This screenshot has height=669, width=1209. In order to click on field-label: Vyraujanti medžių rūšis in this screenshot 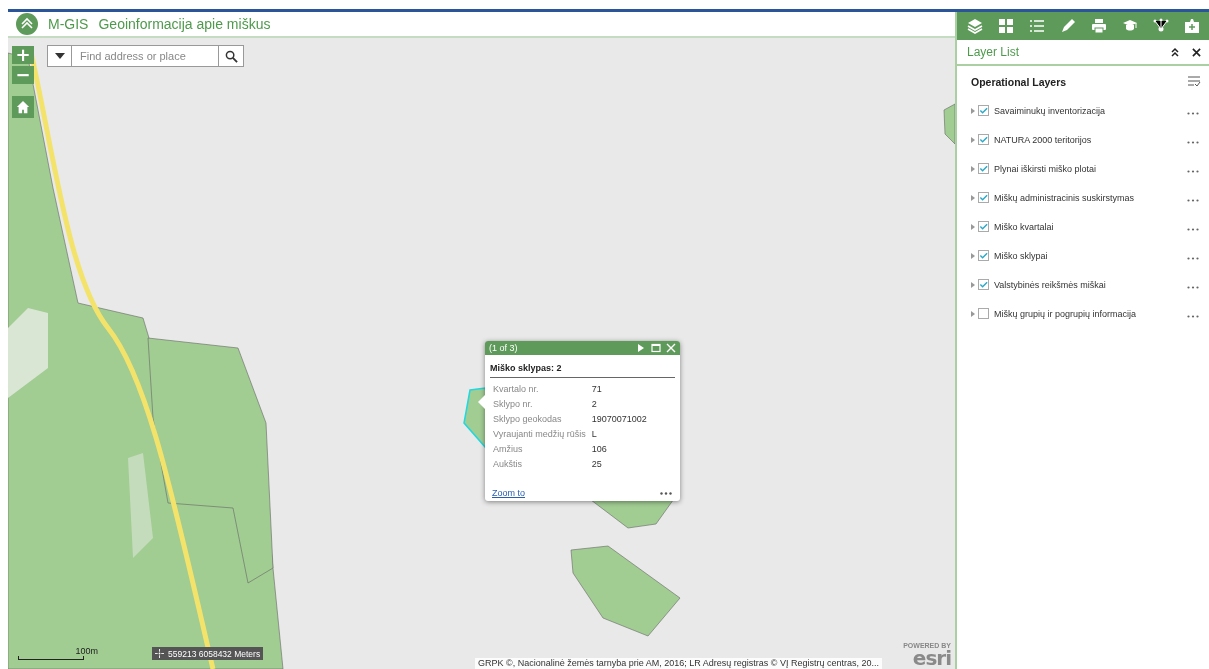, I will do `click(539, 434)`.